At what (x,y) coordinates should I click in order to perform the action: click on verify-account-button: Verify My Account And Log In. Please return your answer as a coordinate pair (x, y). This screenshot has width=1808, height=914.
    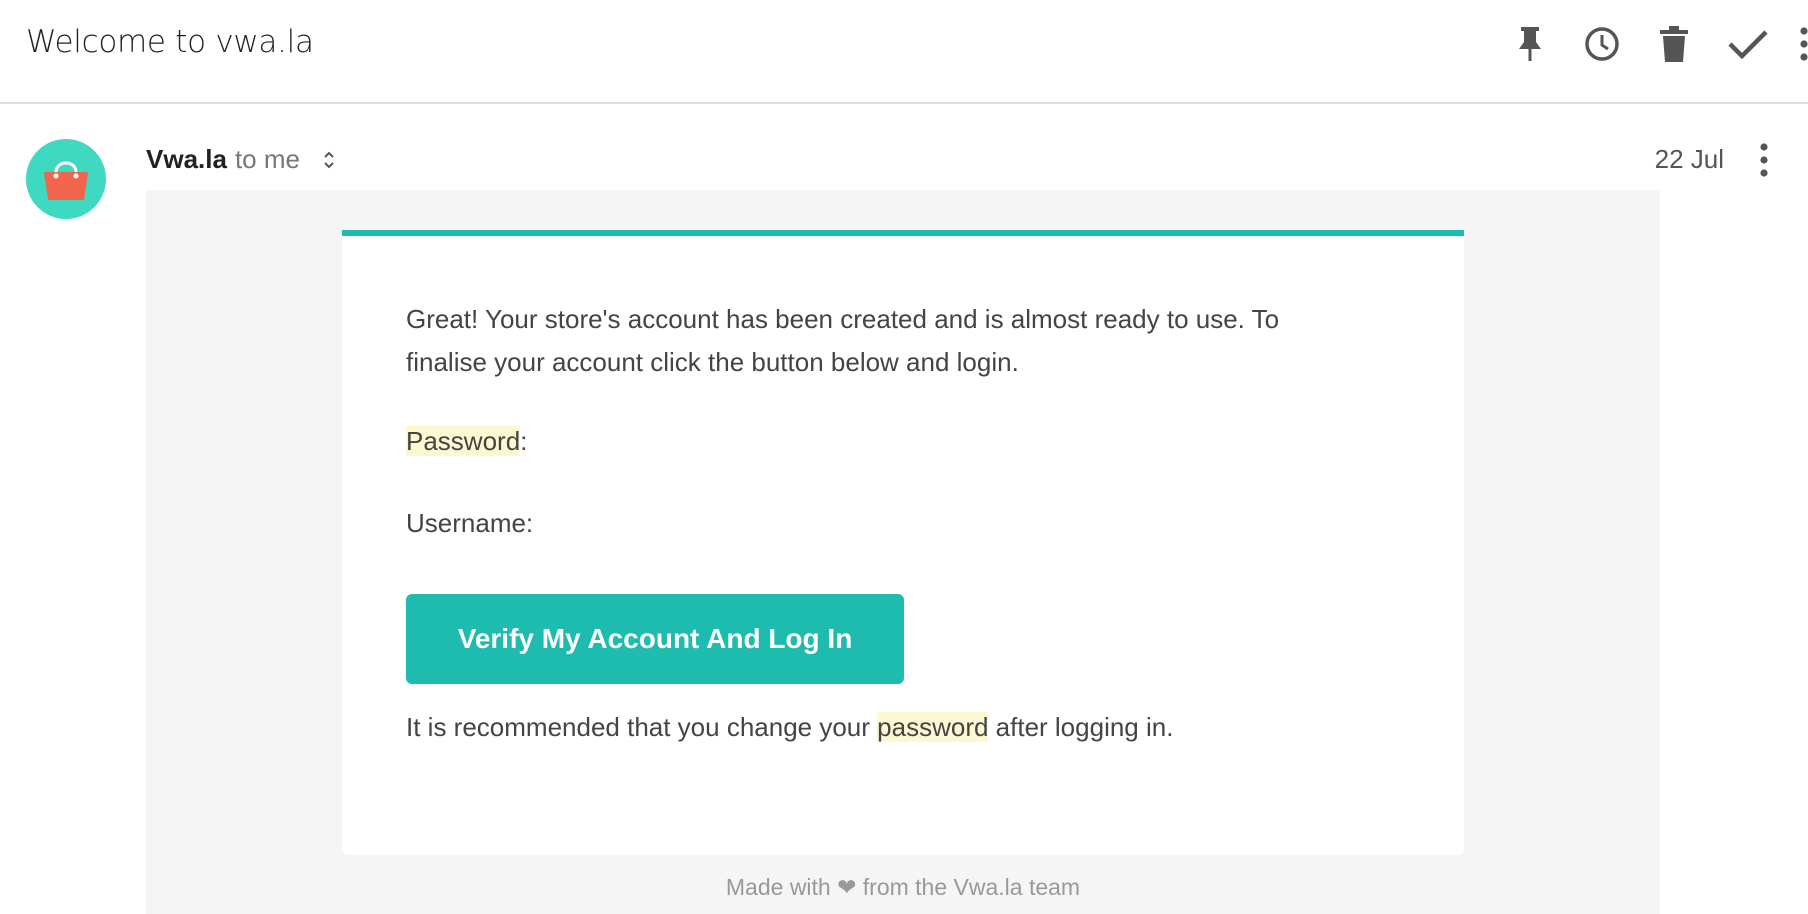
    Looking at the image, I should click on (655, 639).